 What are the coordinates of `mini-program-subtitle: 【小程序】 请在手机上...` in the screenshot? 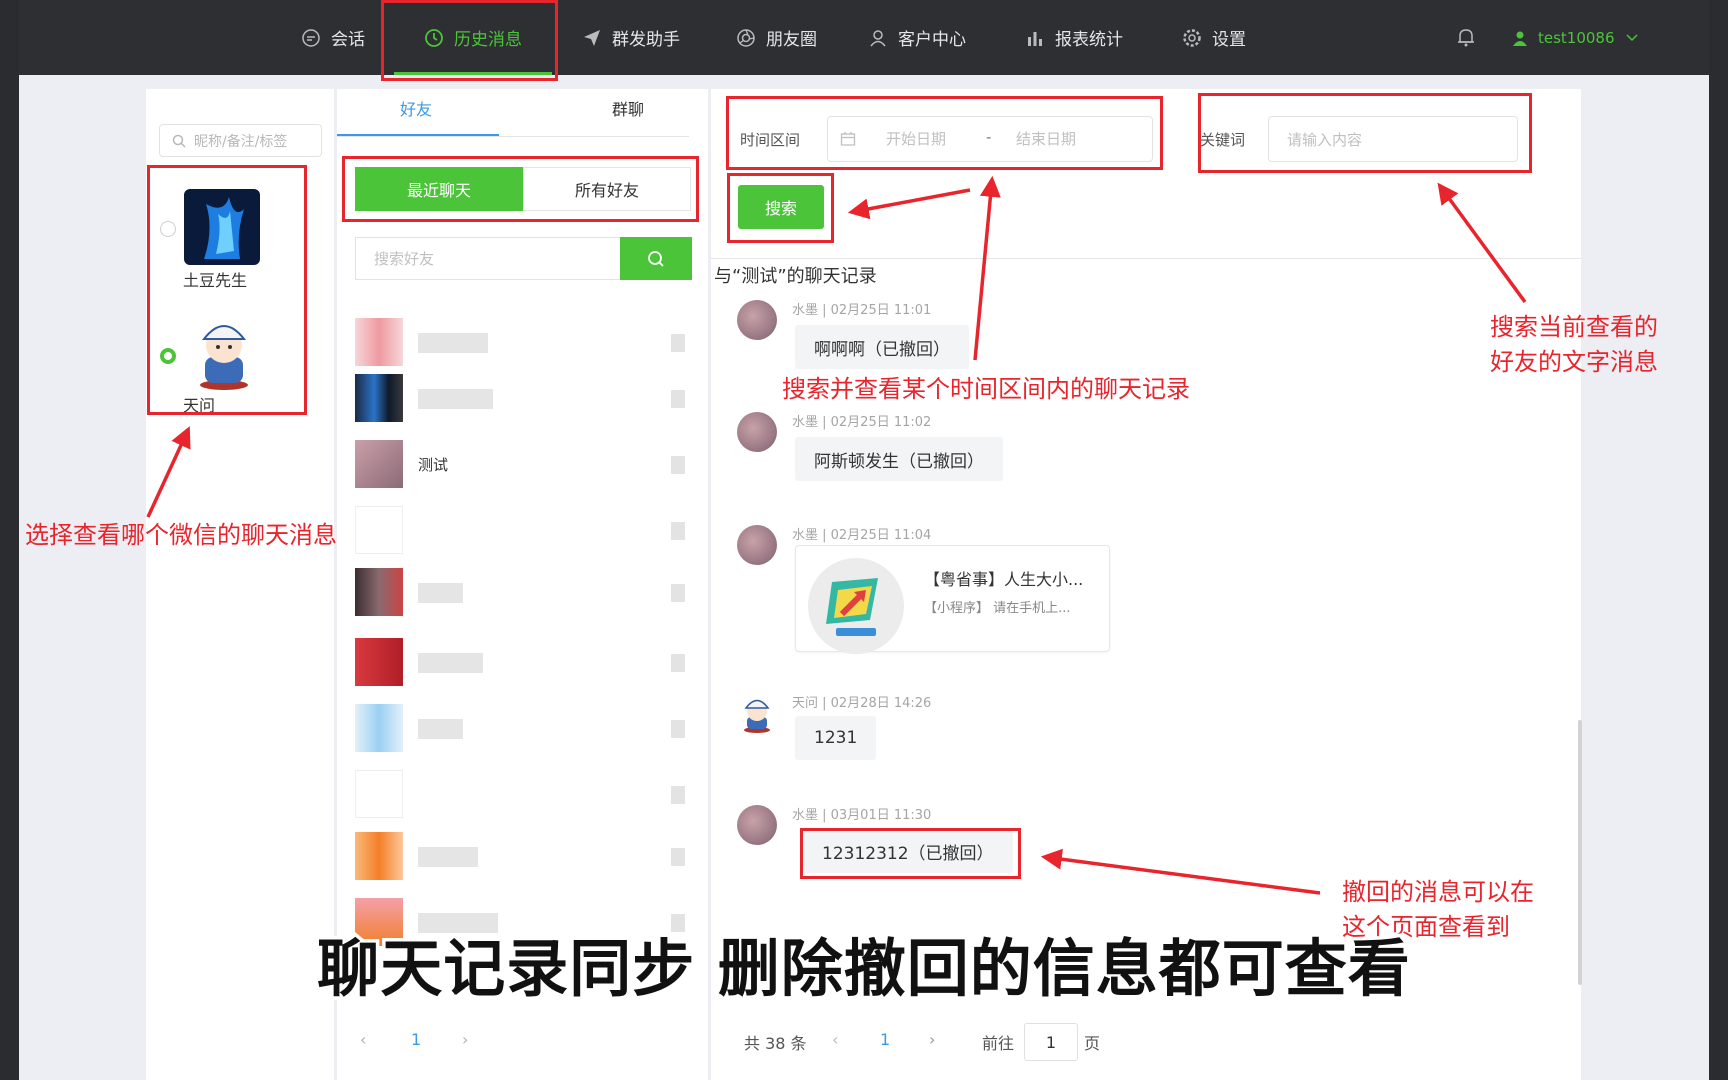 It's located at (997, 608).